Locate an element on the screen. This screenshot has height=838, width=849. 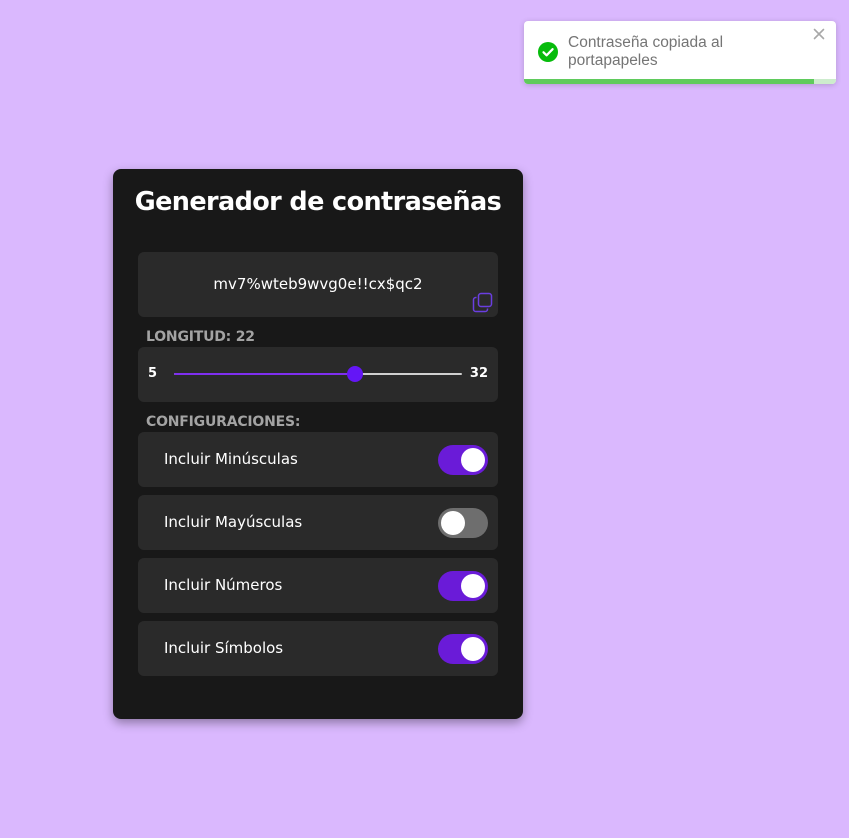
option-label: Incluir Números is located at coordinates (223, 585).